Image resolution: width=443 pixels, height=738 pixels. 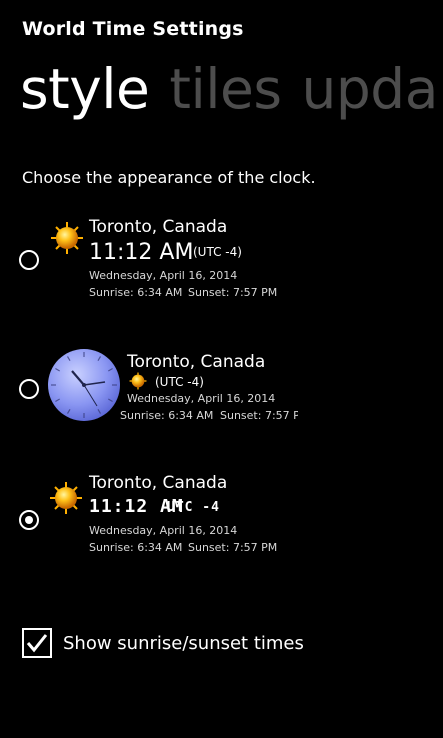 What do you see at coordinates (193, 507) in the screenshot?
I see `utc-offset: UTC -4` at bounding box center [193, 507].